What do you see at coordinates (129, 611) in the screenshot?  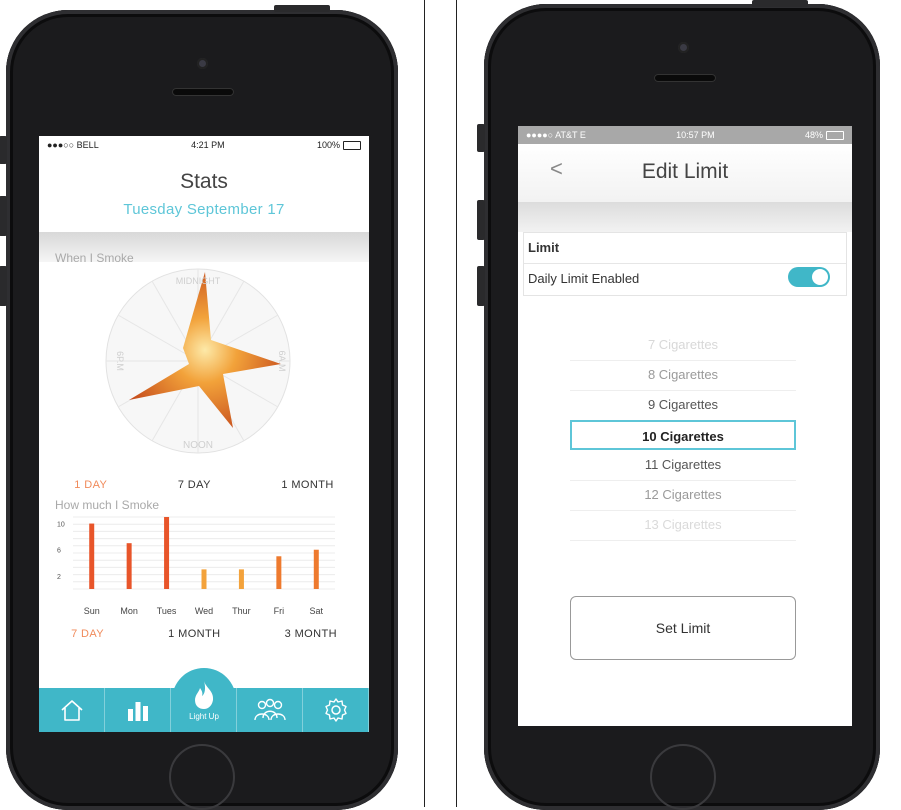 I see `x-tick-label: Mon` at bounding box center [129, 611].